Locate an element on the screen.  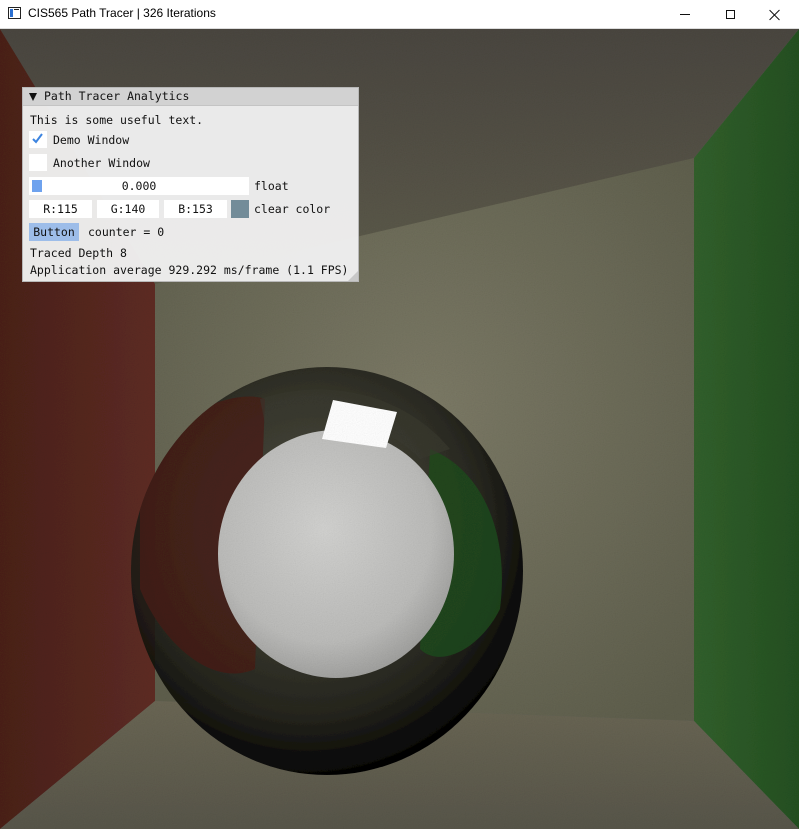
maximize-button is located at coordinates (730, 14).